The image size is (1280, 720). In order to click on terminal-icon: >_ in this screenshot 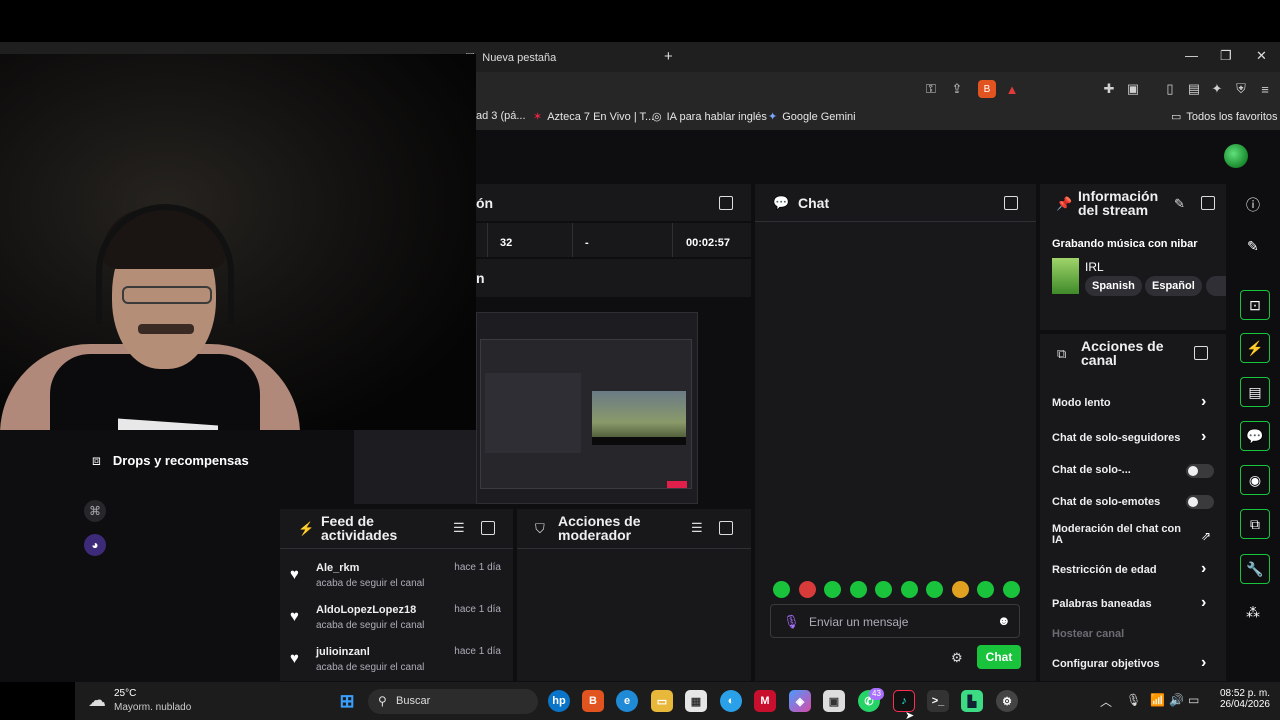, I will do `click(938, 701)`.